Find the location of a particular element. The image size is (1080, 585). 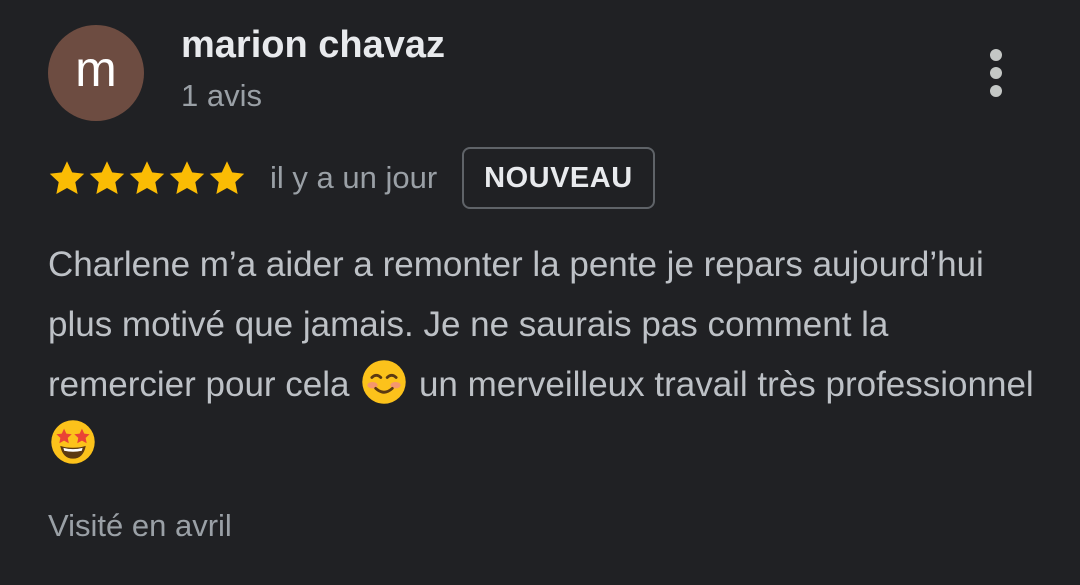

author-name: marion chavaz is located at coordinates (313, 45).